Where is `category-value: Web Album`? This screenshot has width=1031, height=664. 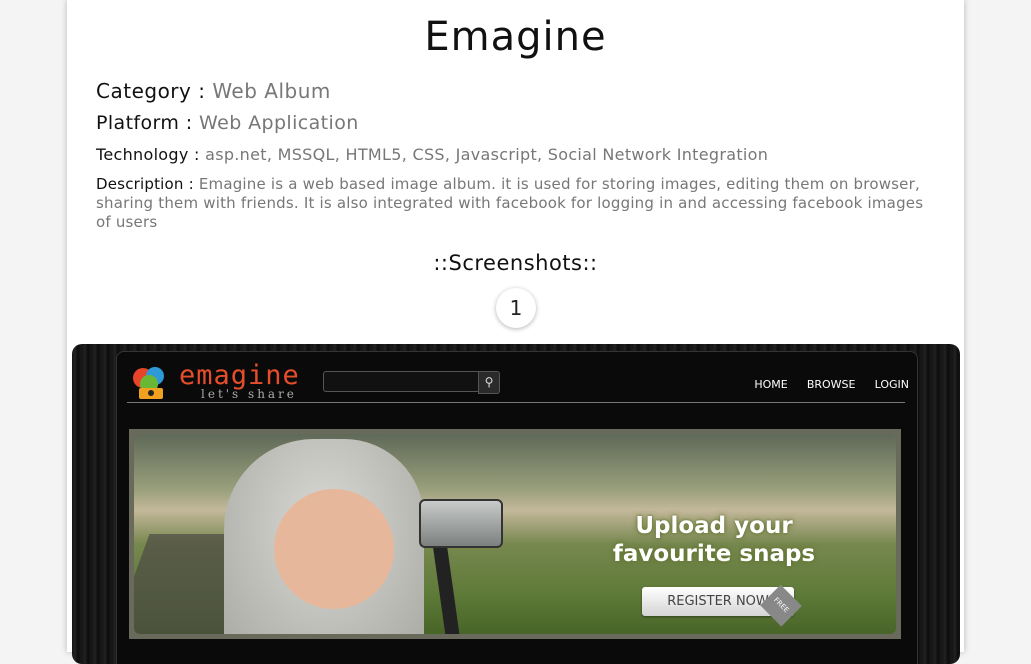 category-value: Web Album is located at coordinates (271, 91).